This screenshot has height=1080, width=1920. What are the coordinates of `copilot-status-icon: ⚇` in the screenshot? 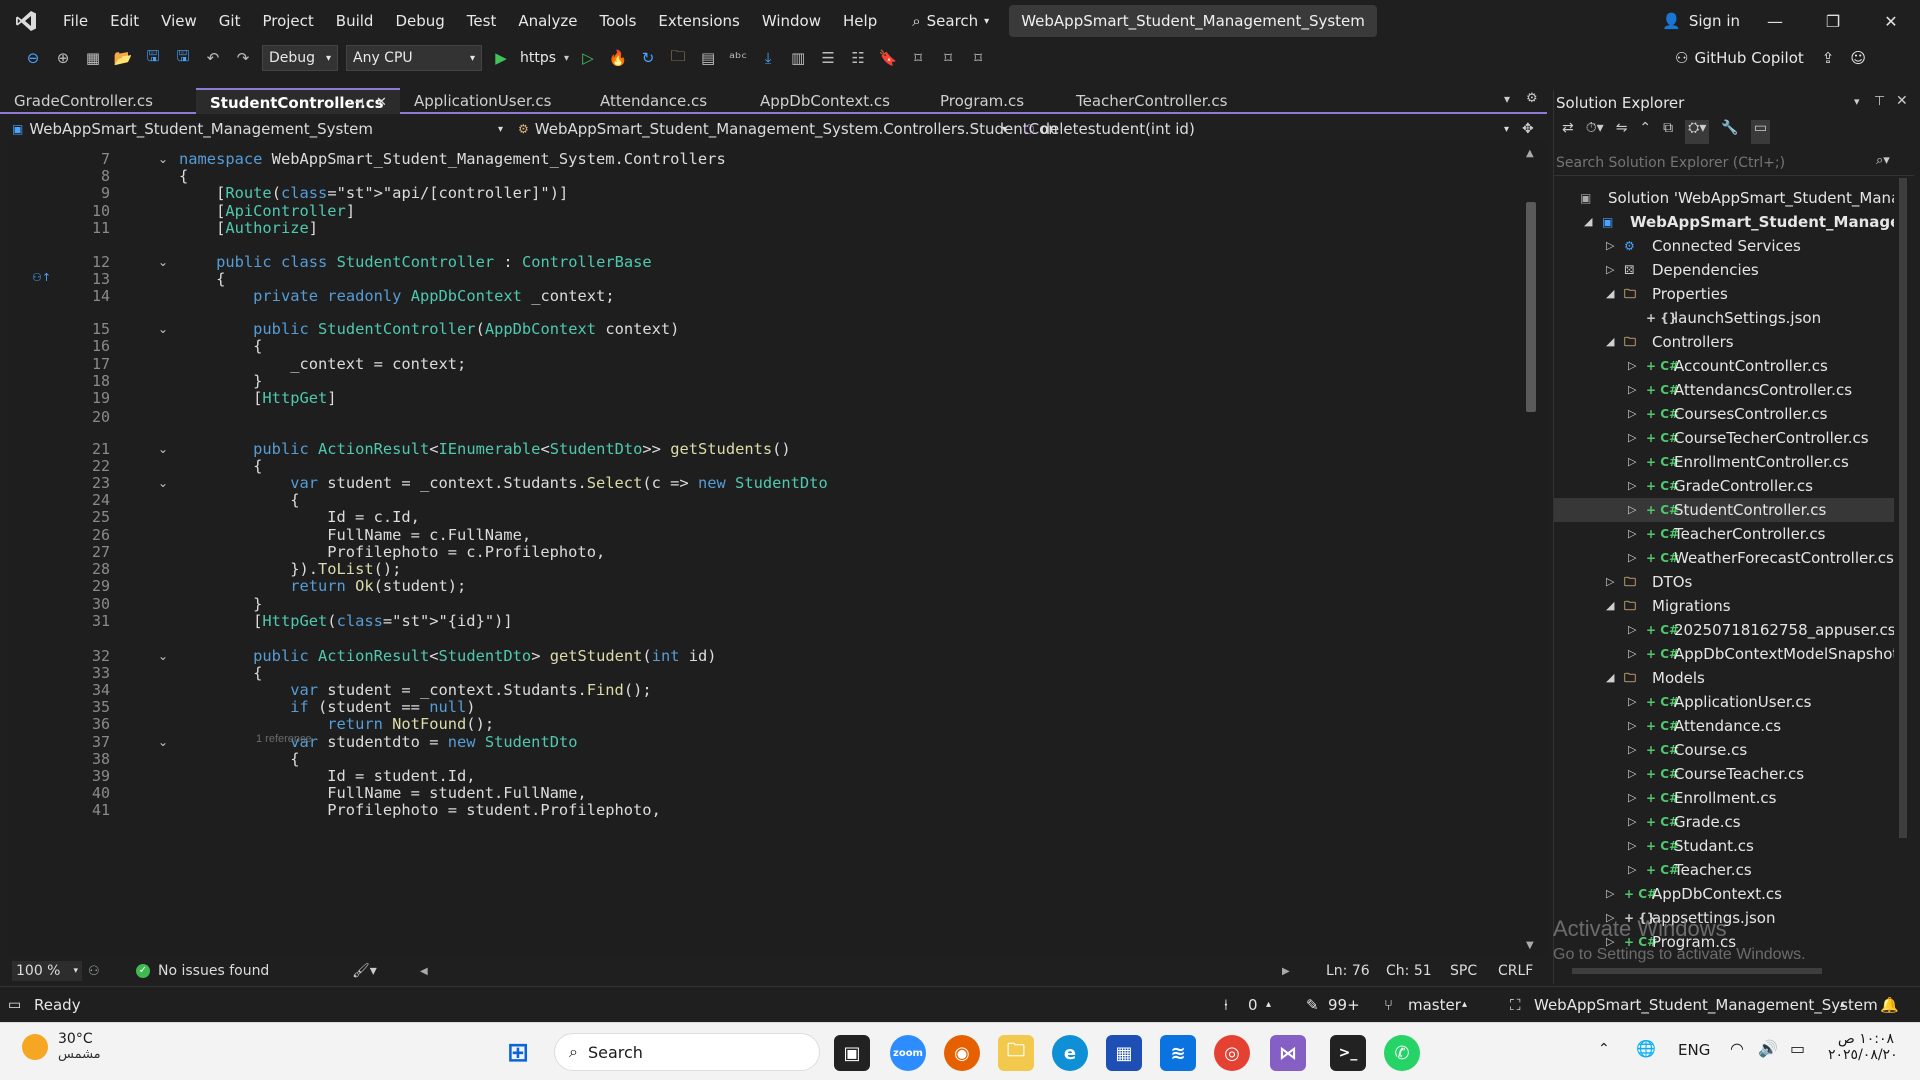 It's located at (94, 971).